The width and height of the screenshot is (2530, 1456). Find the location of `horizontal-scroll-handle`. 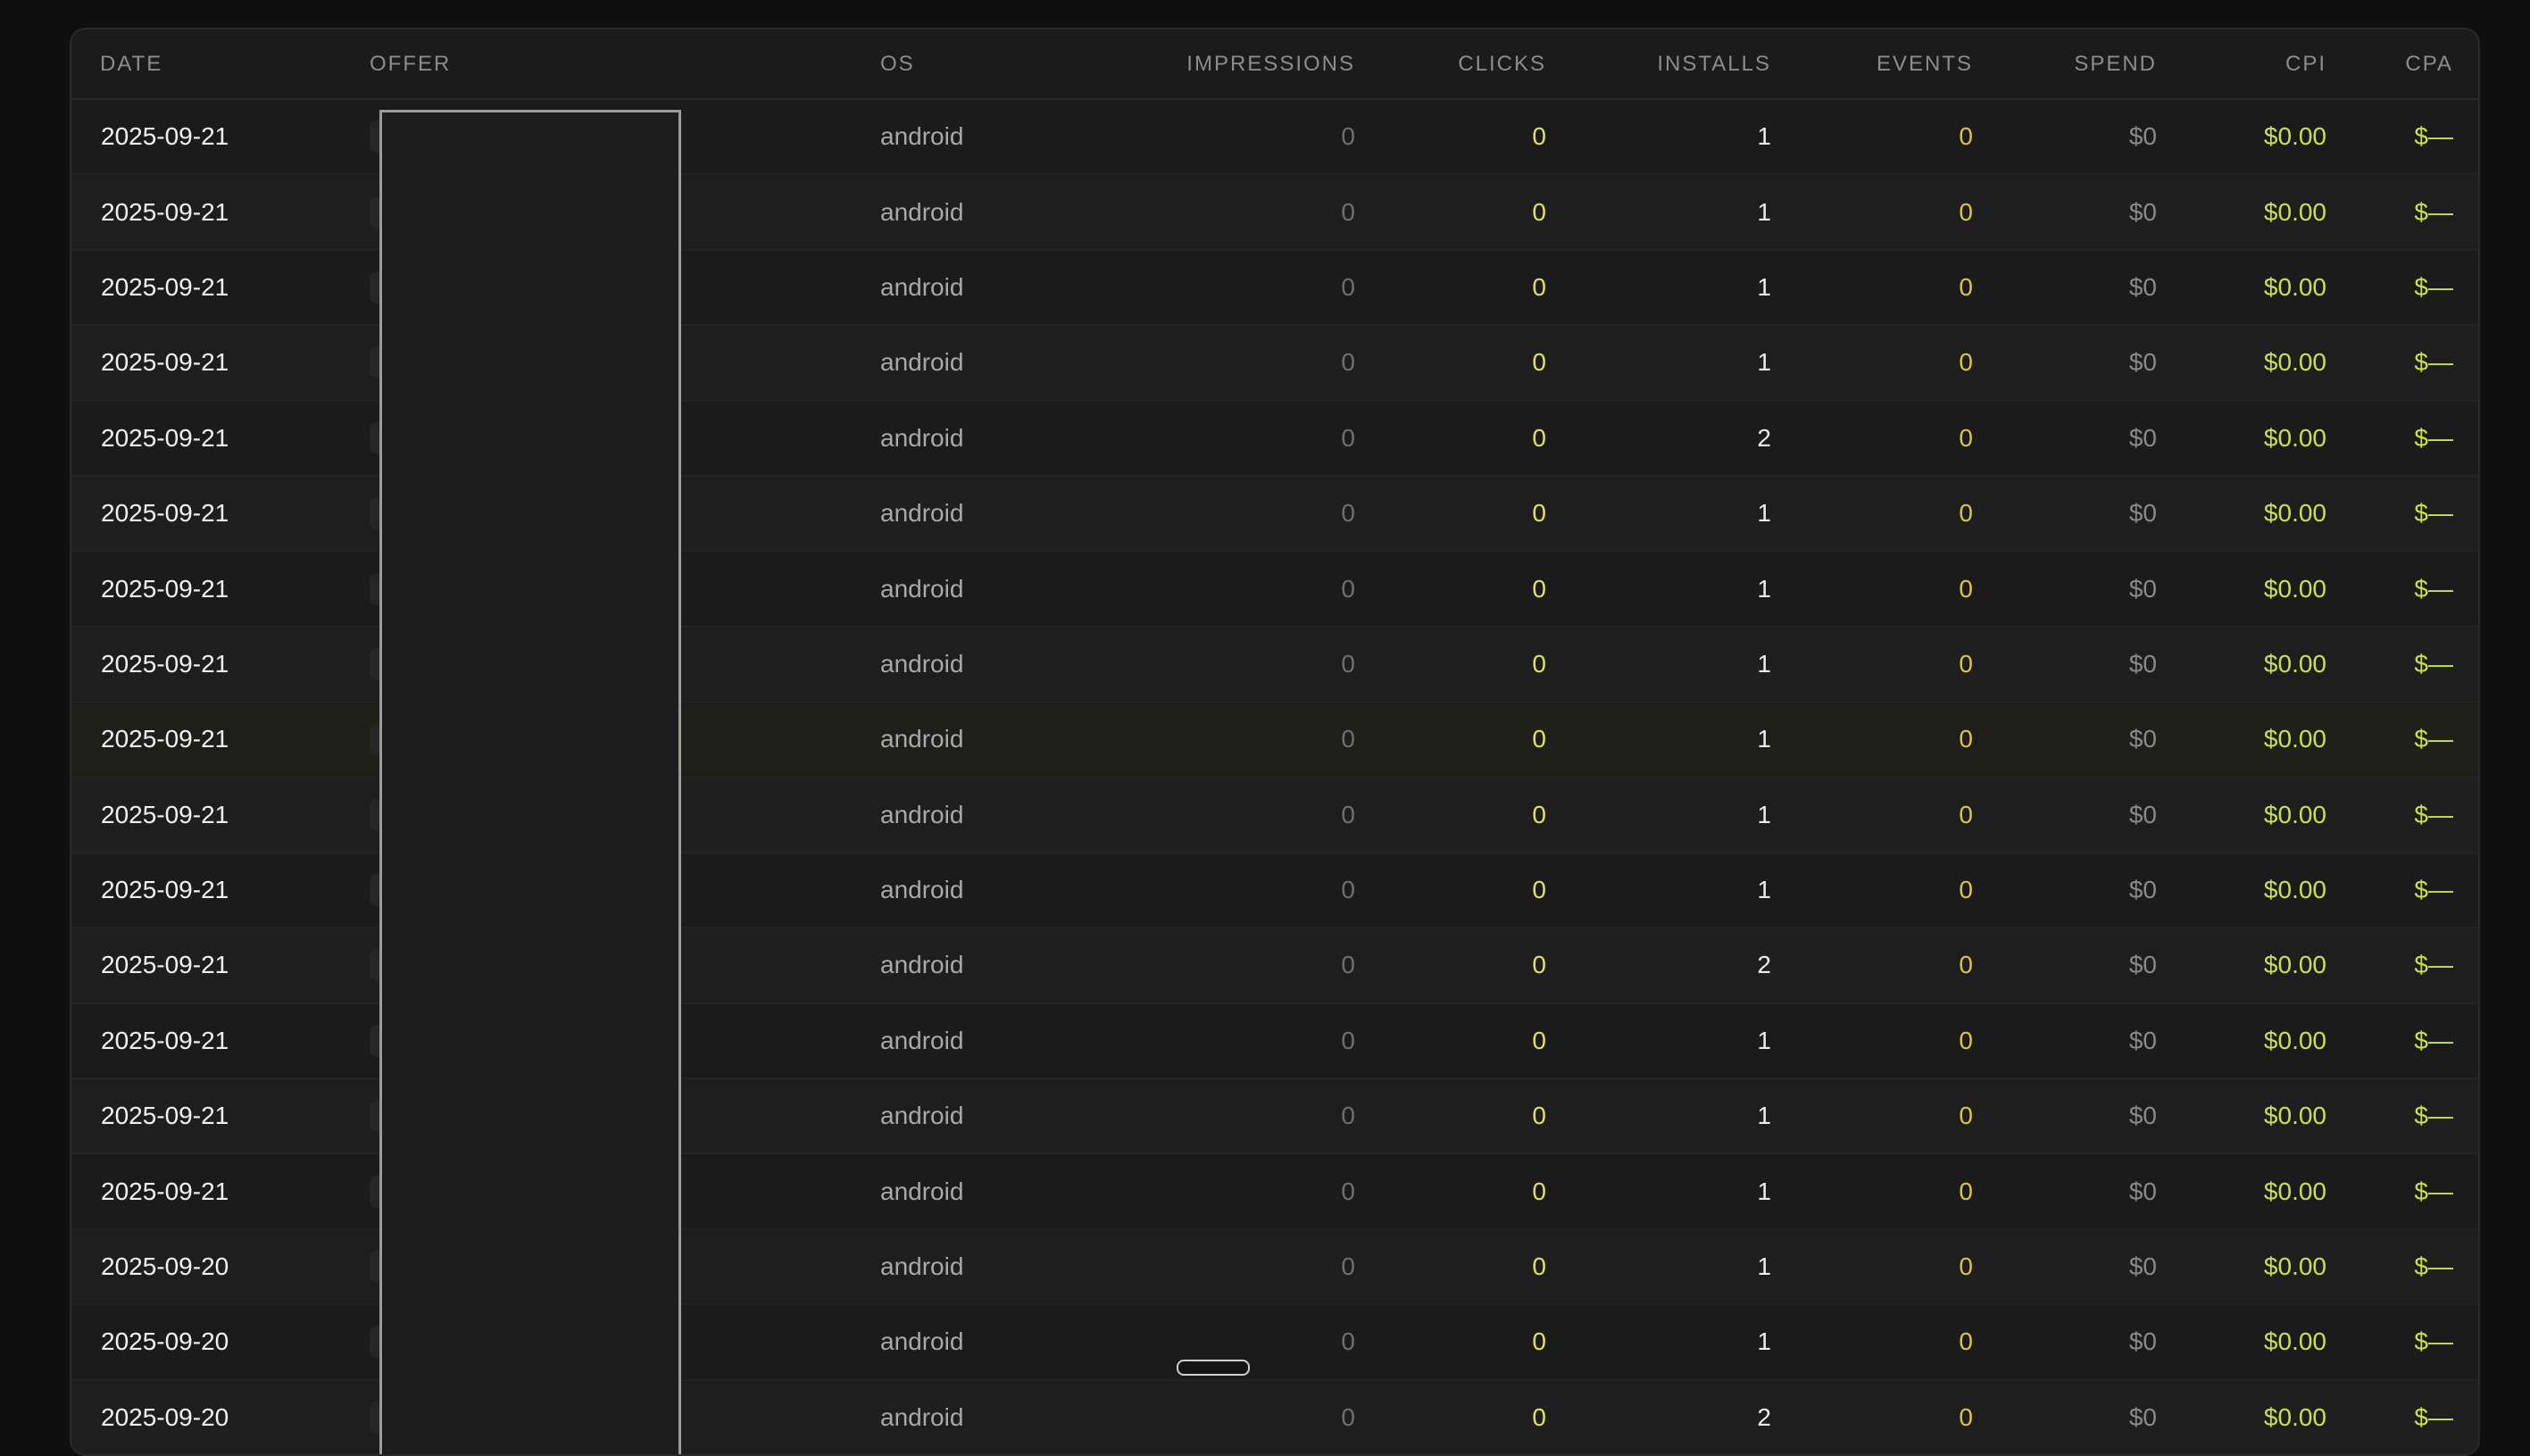

horizontal-scroll-handle is located at coordinates (1213, 1368).